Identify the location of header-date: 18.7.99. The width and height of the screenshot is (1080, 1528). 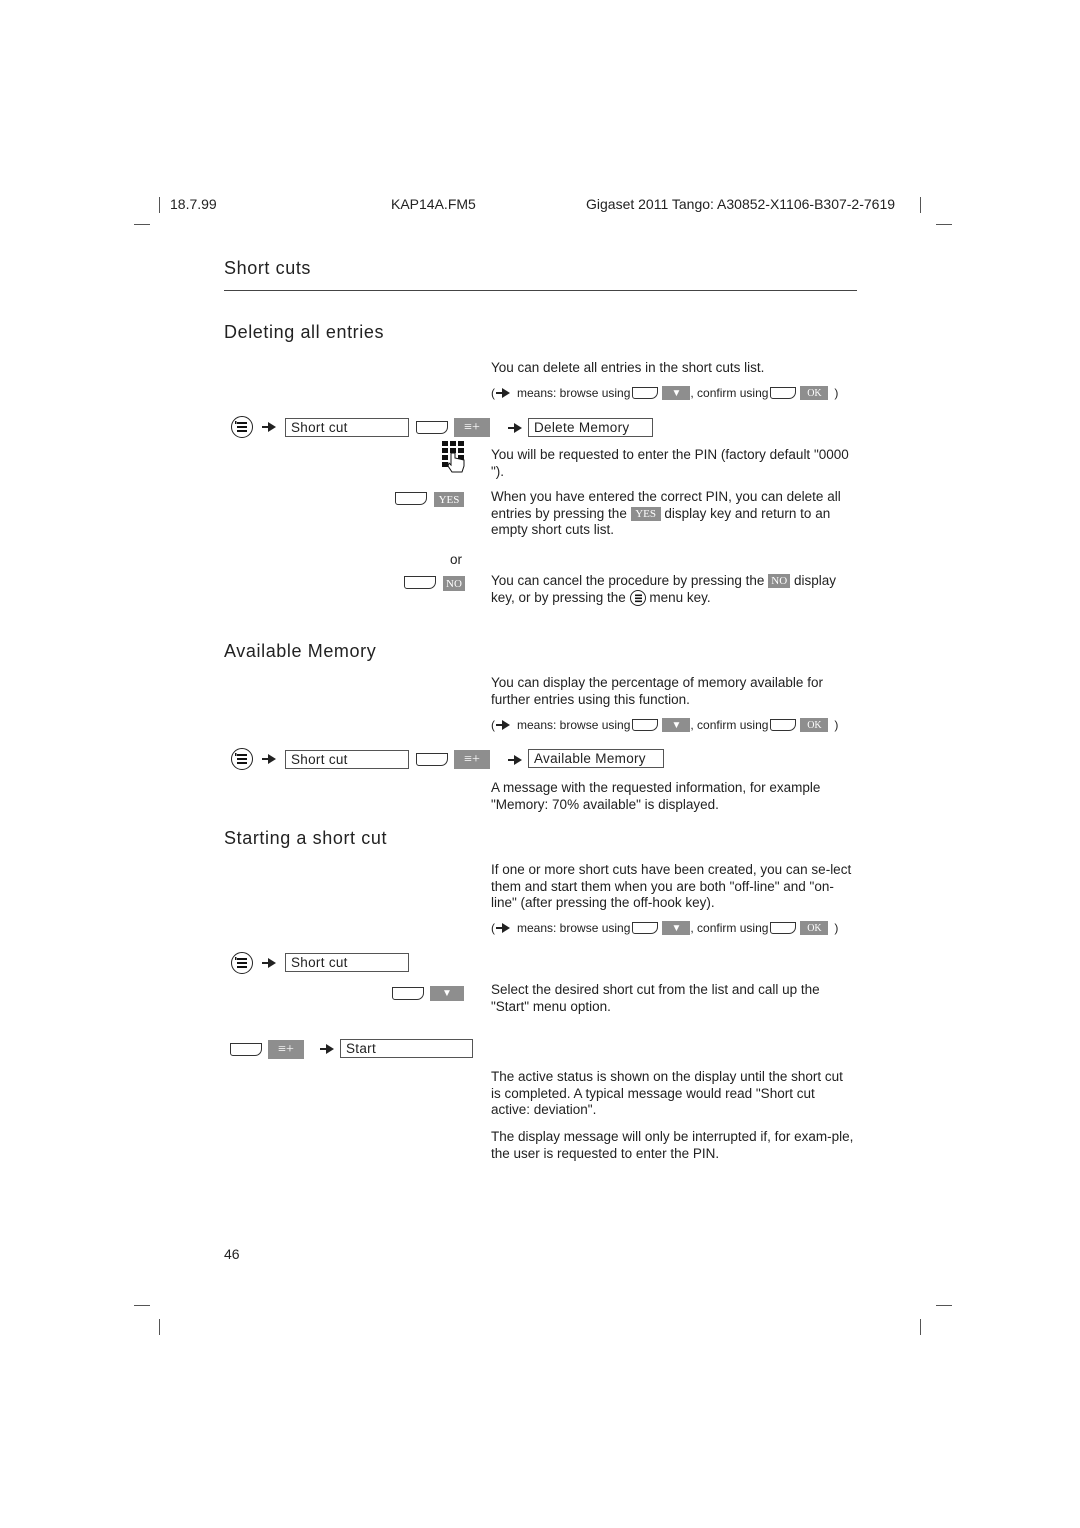
(193, 204).